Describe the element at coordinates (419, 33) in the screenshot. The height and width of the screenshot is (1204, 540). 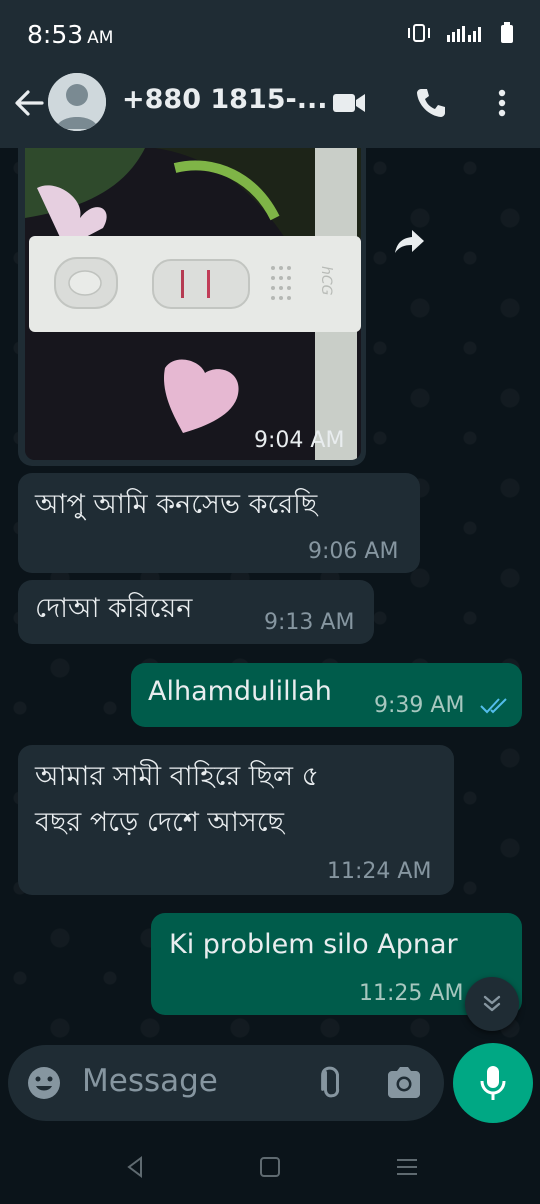
I see `vibrate-icon` at that location.